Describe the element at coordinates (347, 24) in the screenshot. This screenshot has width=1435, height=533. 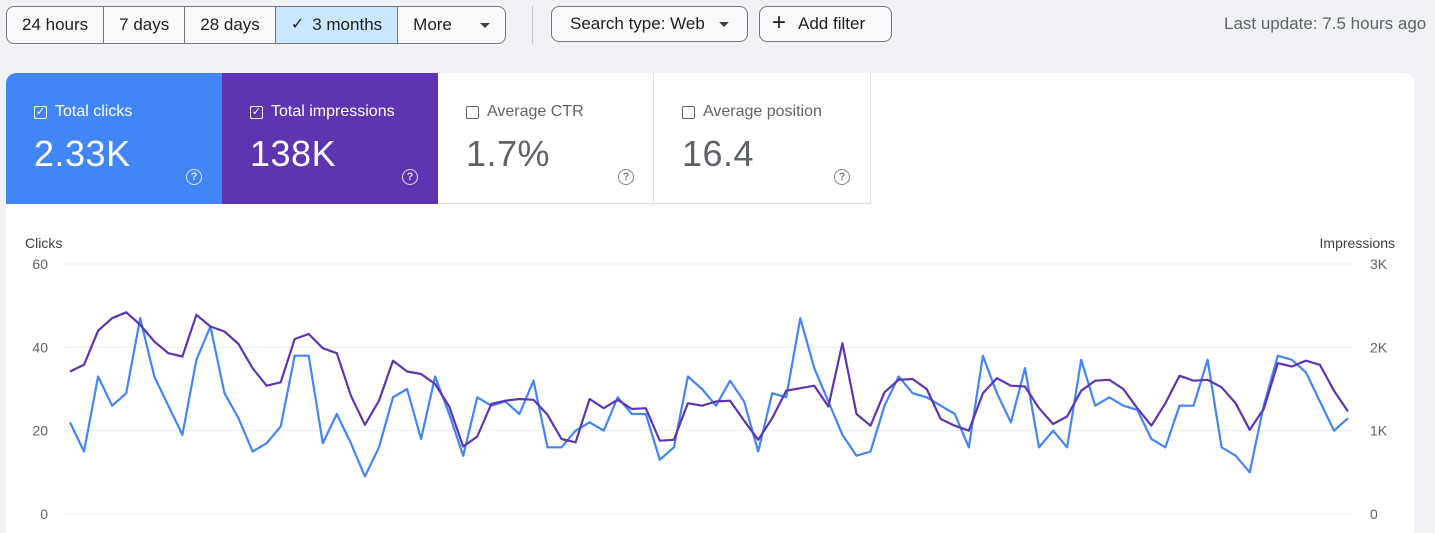
I see `range-label: 3 months` at that location.